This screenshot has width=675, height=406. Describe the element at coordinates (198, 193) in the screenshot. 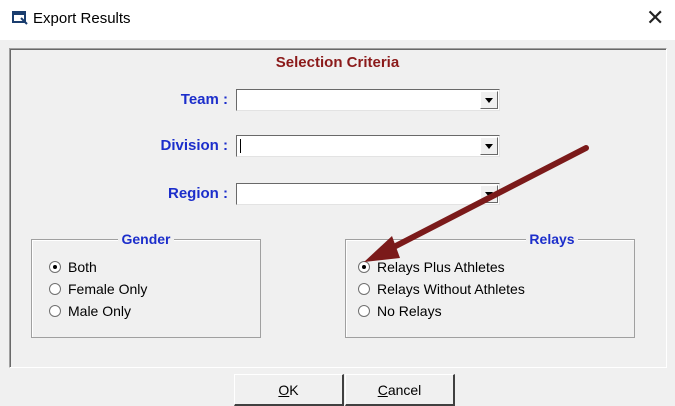

I see `region-label: Region :` at that location.